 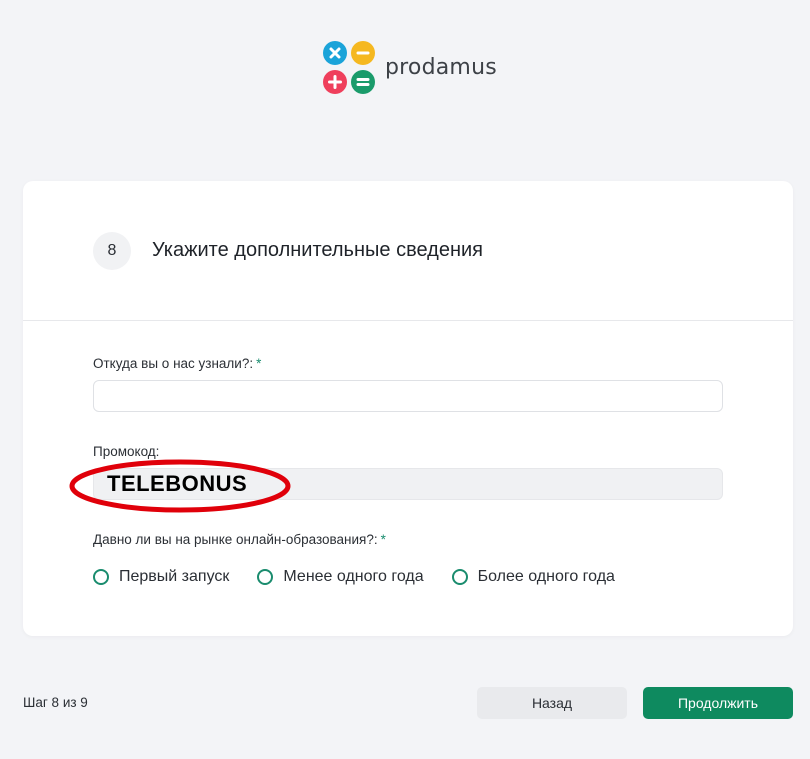 I want to click on plus-icon, so click(x=335, y=82).